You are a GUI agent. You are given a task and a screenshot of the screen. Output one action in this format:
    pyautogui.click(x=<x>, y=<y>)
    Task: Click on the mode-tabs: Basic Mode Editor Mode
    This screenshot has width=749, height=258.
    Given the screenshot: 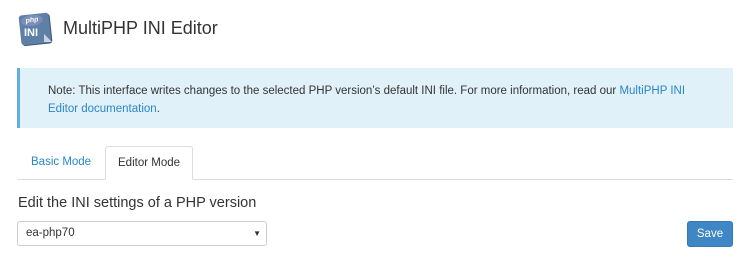 What is the action you would take?
    pyautogui.click(x=375, y=163)
    